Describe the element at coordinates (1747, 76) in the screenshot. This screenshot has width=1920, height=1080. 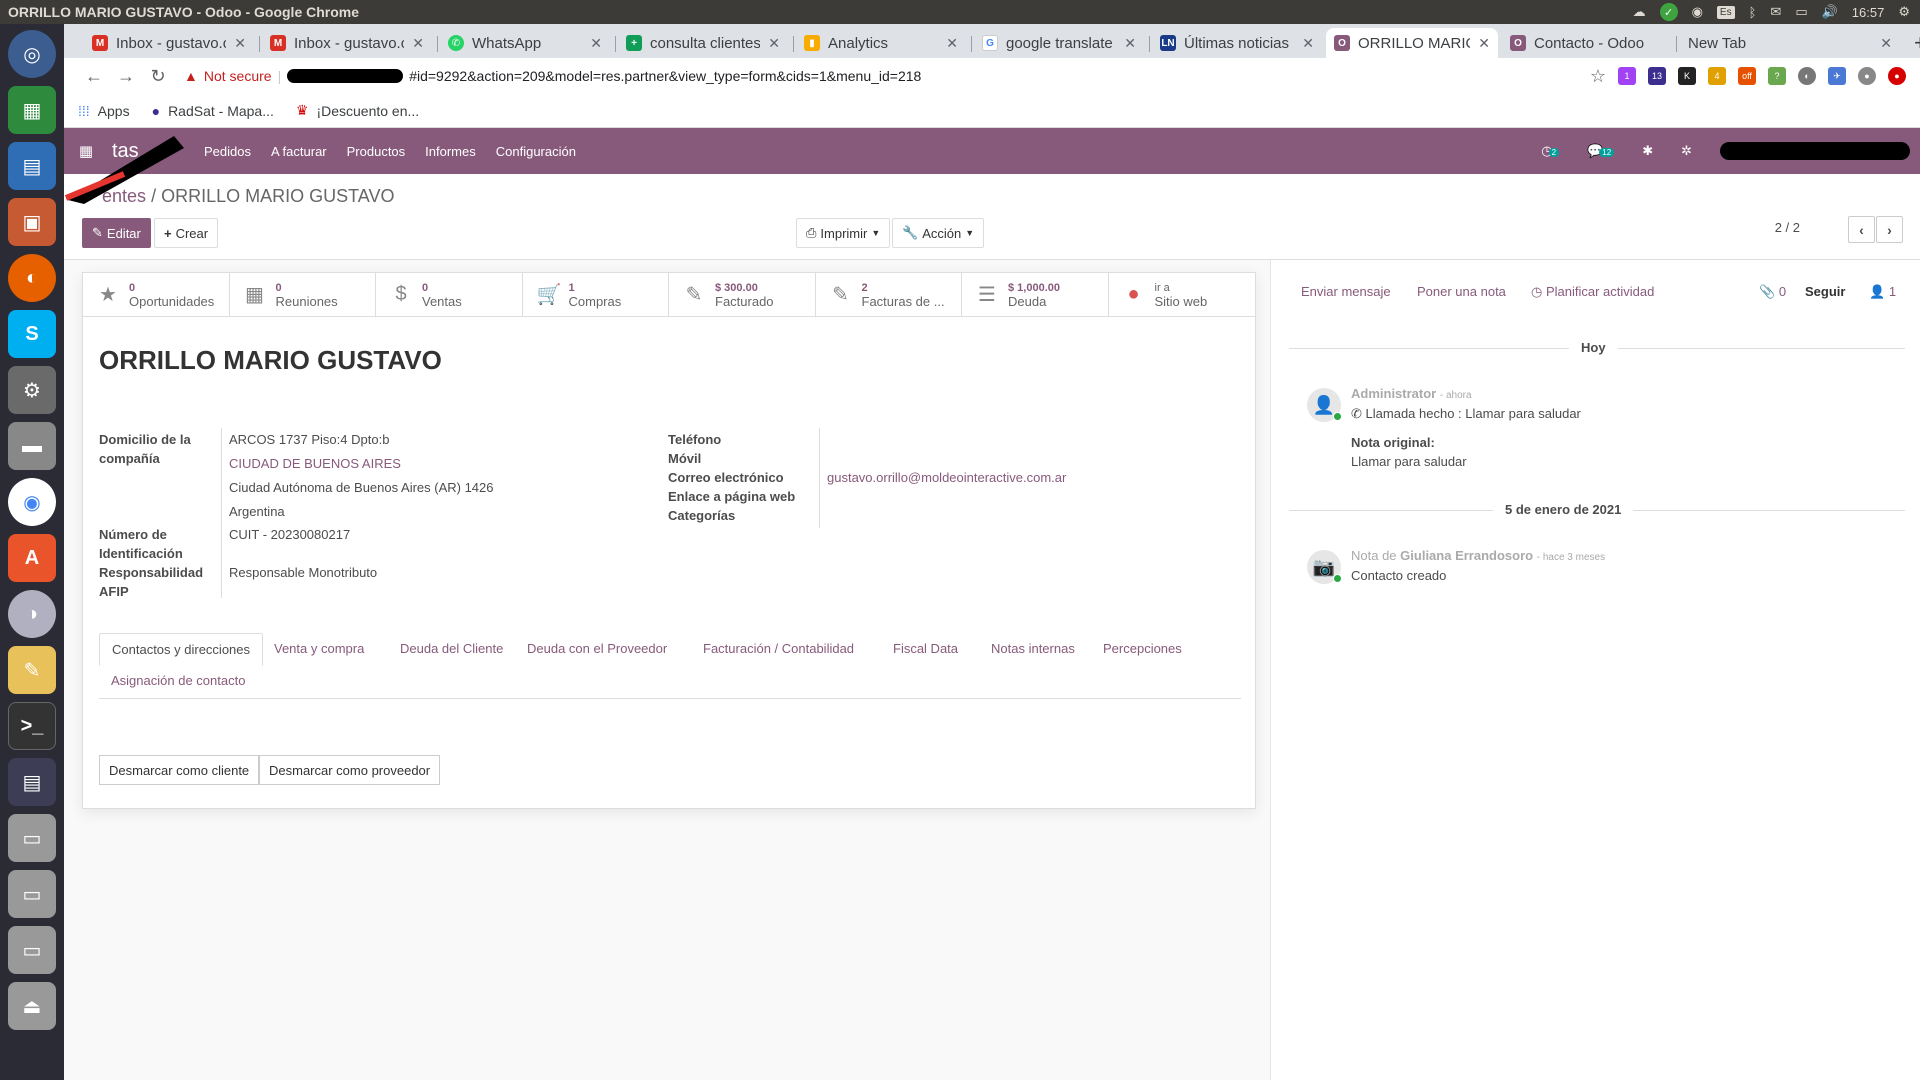
I see `extension-icon: off` at that location.